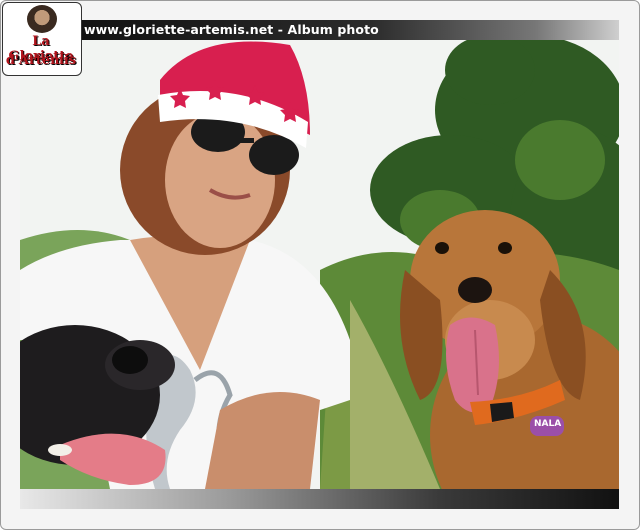  What do you see at coordinates (42, 19) in the screenshot?
I see `logo-portrait-icon` at bounding box center [42, 19].